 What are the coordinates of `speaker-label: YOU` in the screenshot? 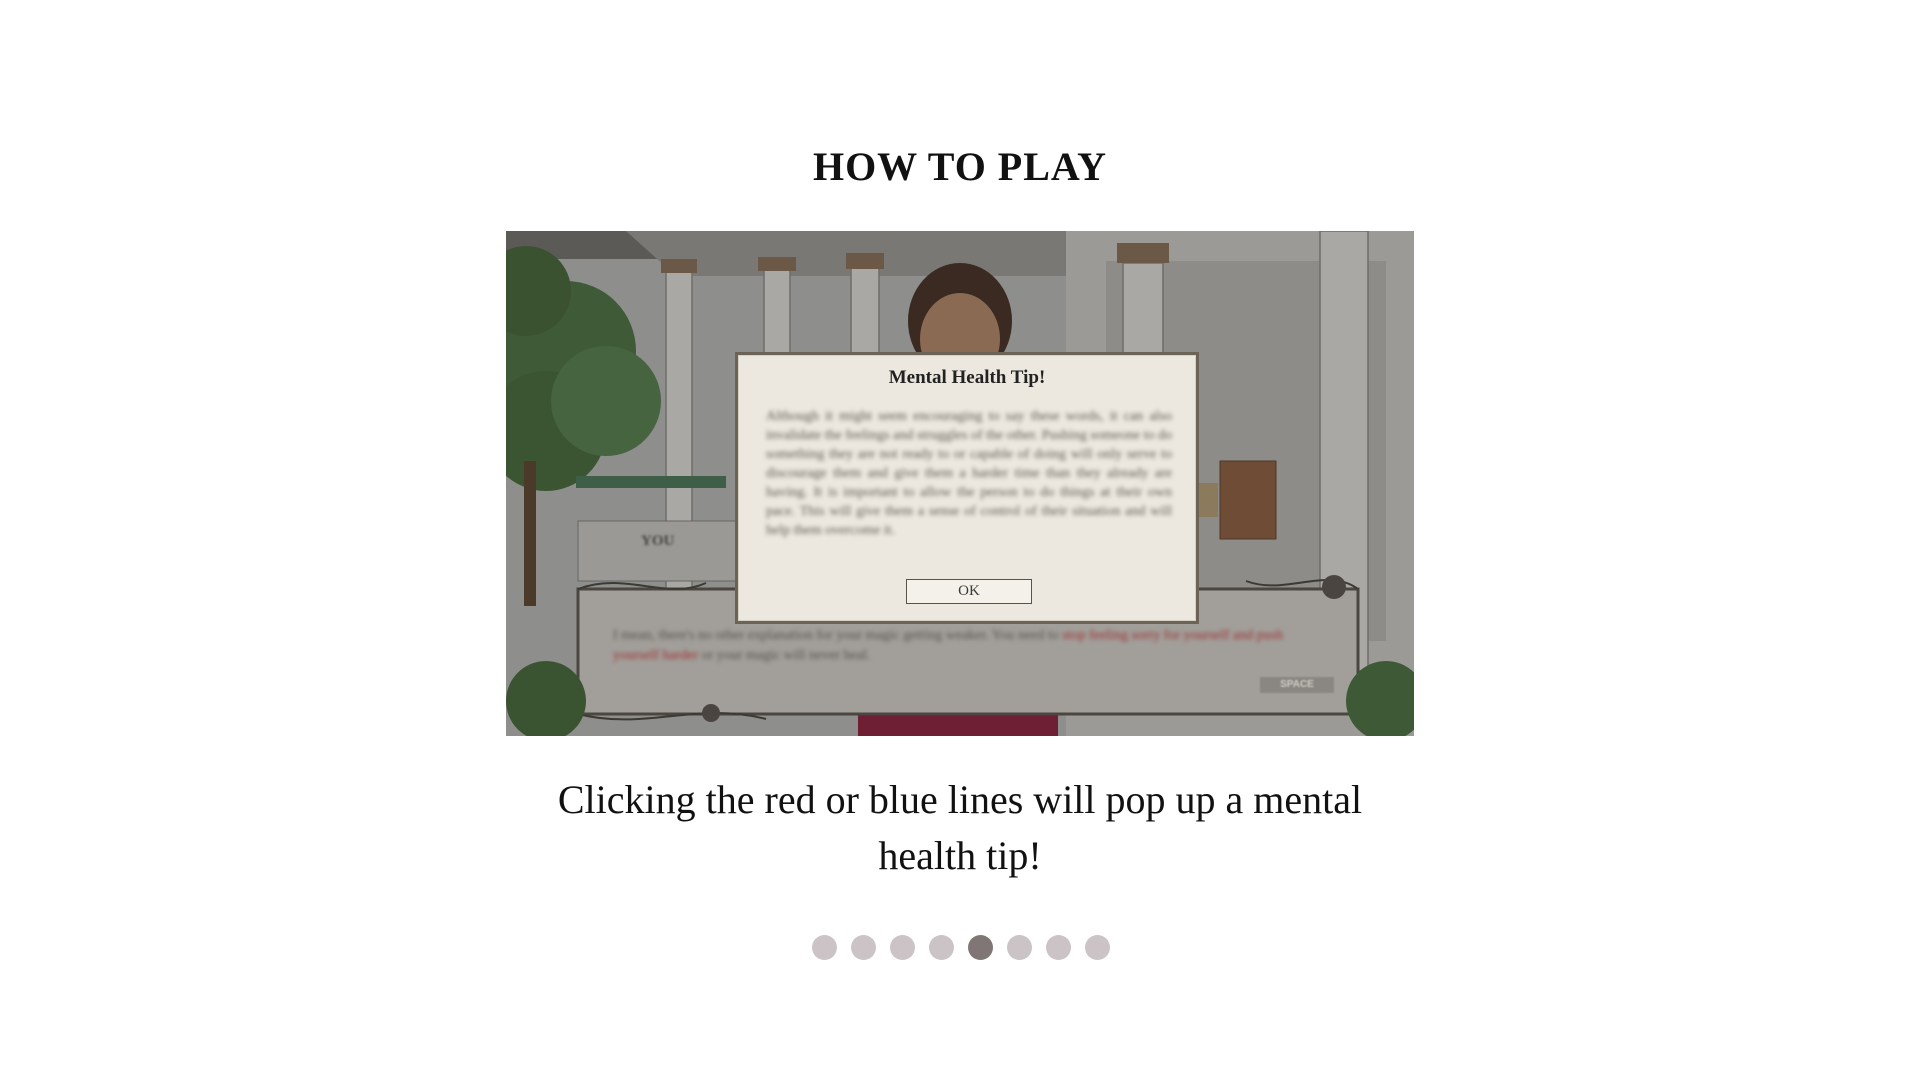 It's located at (658, 541).